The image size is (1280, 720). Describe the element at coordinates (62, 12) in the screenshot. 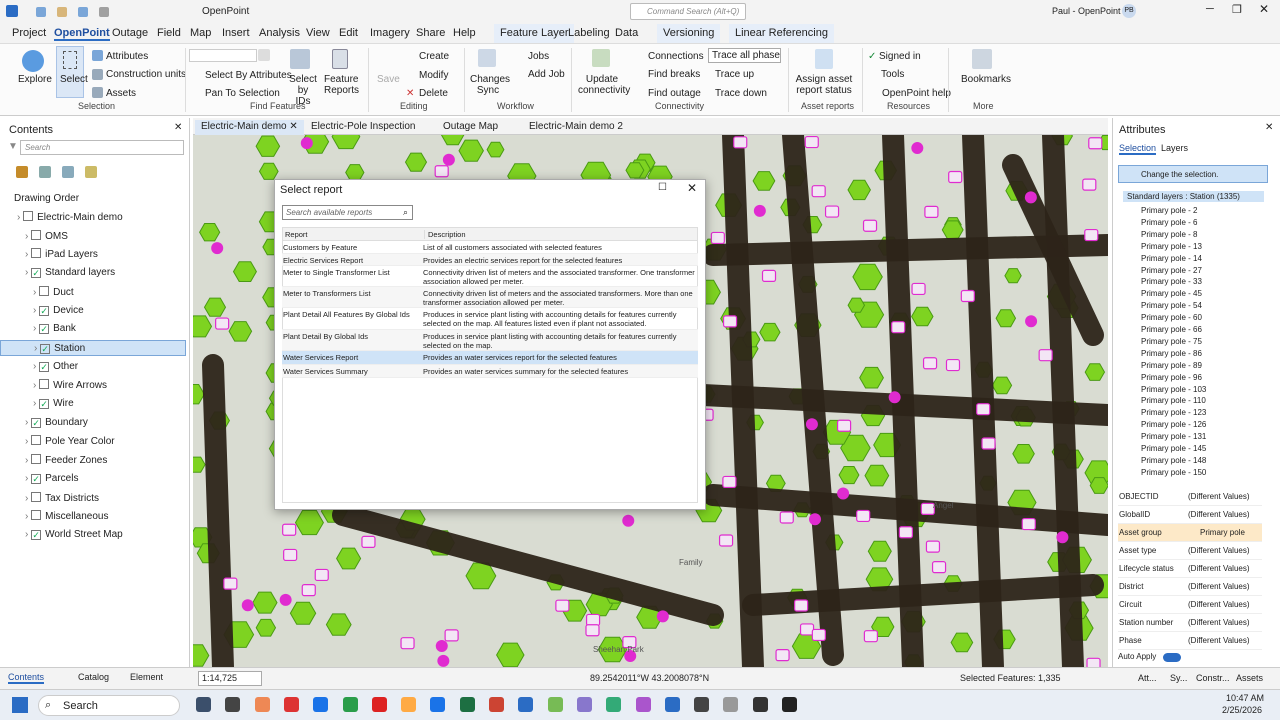

I see `open-project-icon` at that location.